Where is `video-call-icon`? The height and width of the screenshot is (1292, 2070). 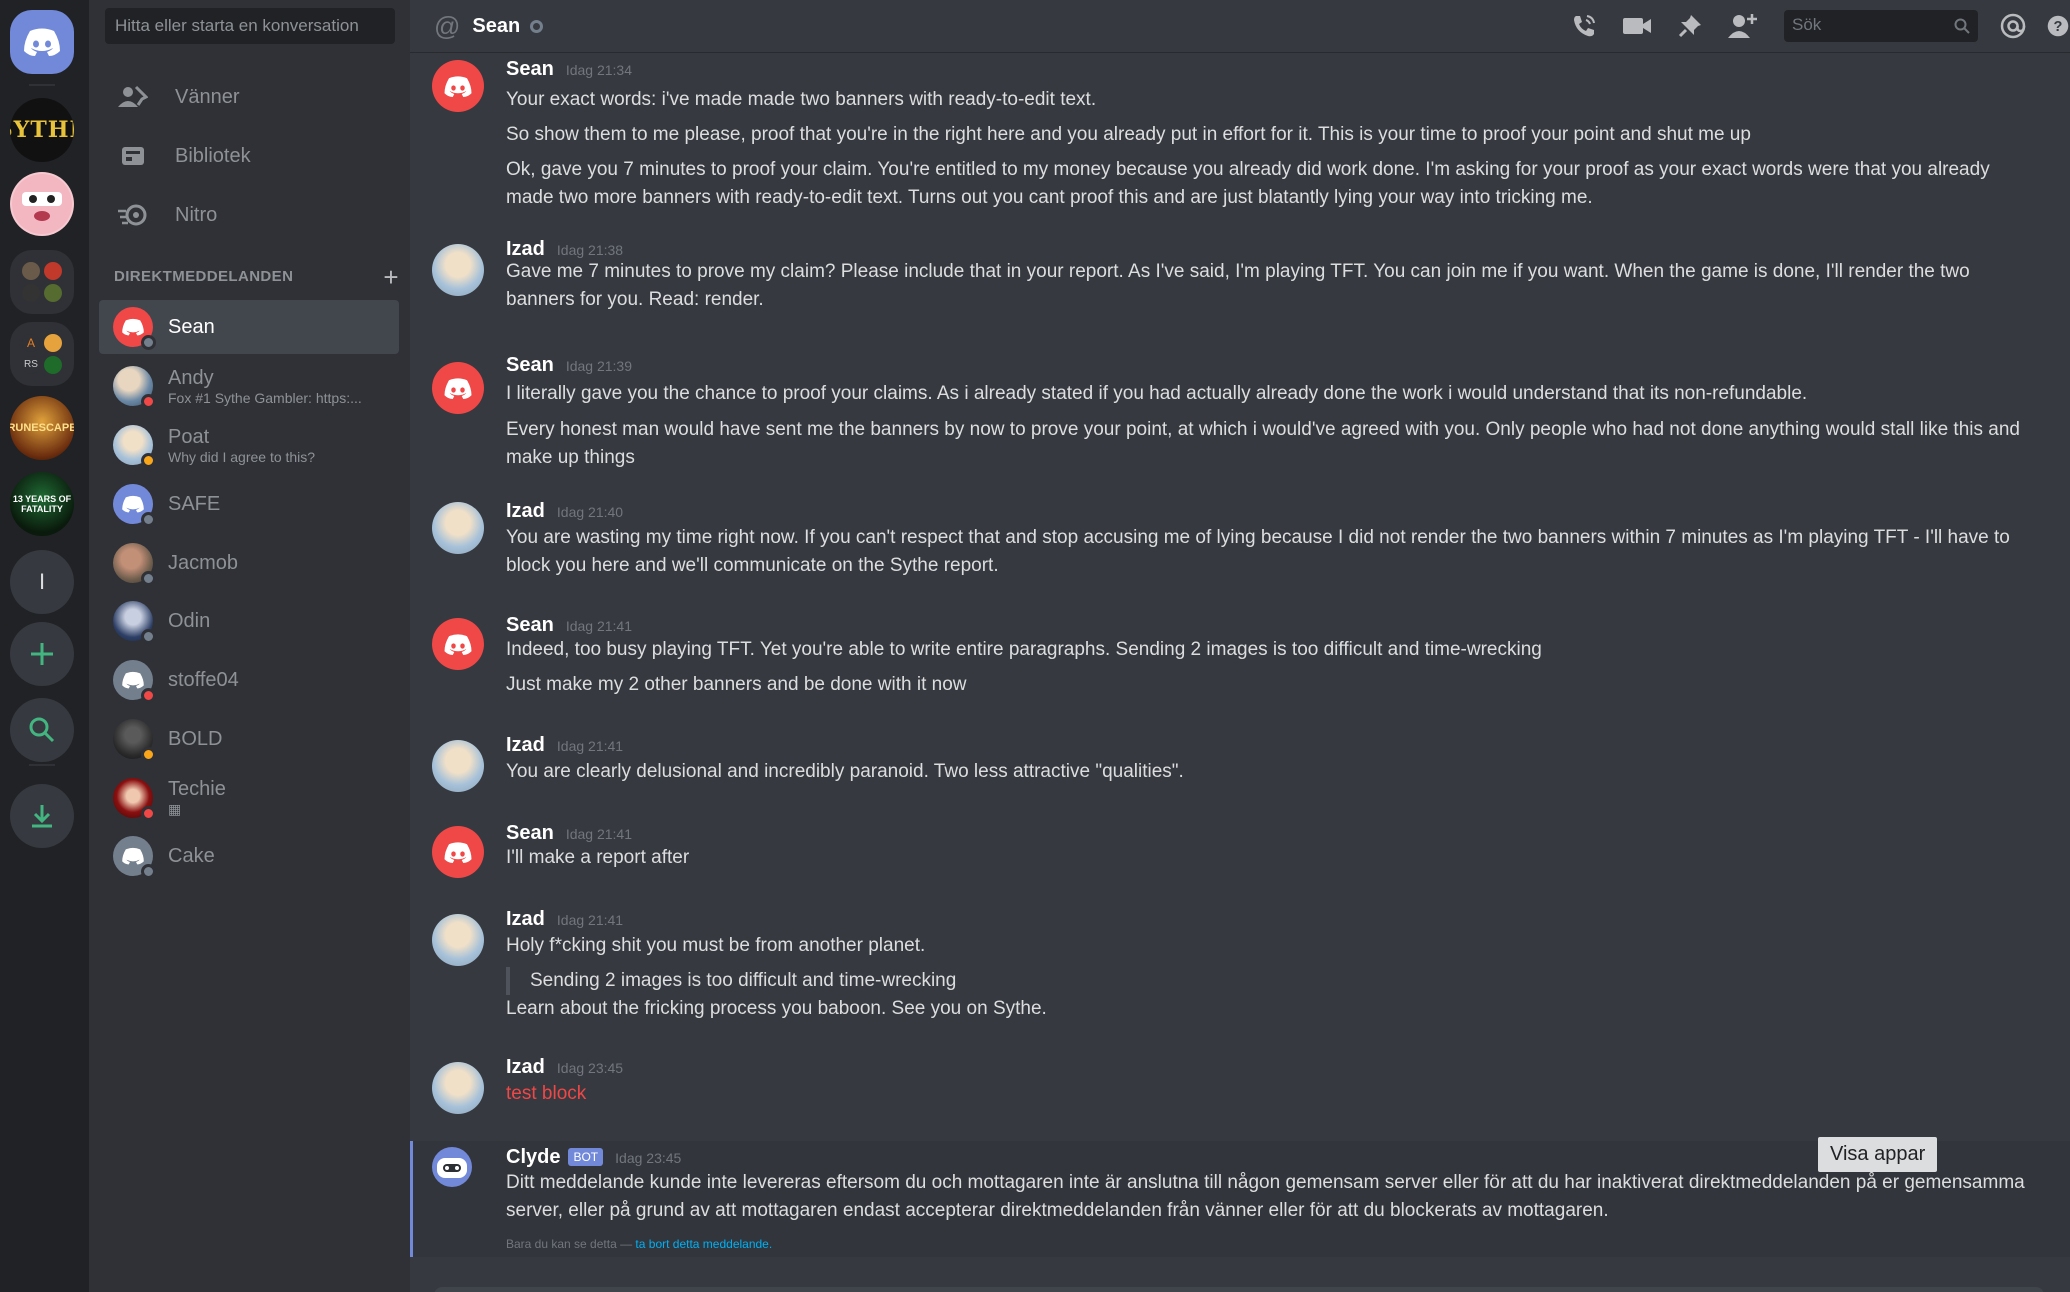
video-call-icon is located at coordinates (1637, 26).